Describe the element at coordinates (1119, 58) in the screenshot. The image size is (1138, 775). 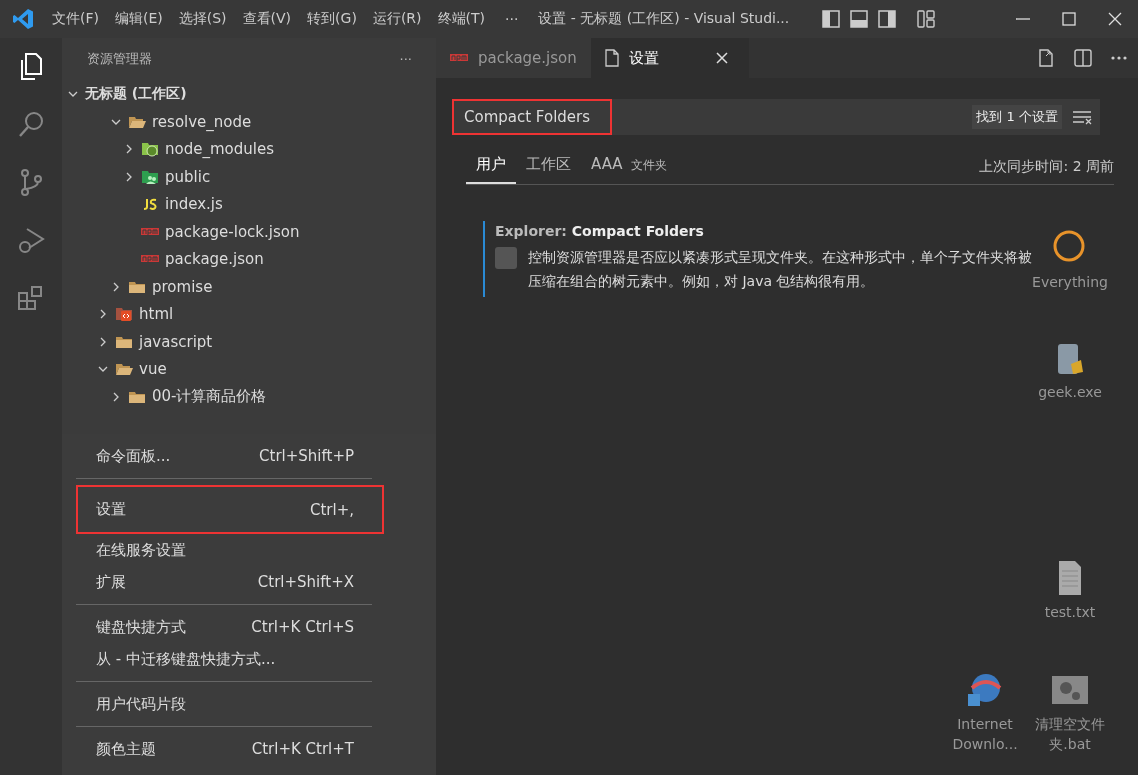
I see `more-actions-icon` at that location.